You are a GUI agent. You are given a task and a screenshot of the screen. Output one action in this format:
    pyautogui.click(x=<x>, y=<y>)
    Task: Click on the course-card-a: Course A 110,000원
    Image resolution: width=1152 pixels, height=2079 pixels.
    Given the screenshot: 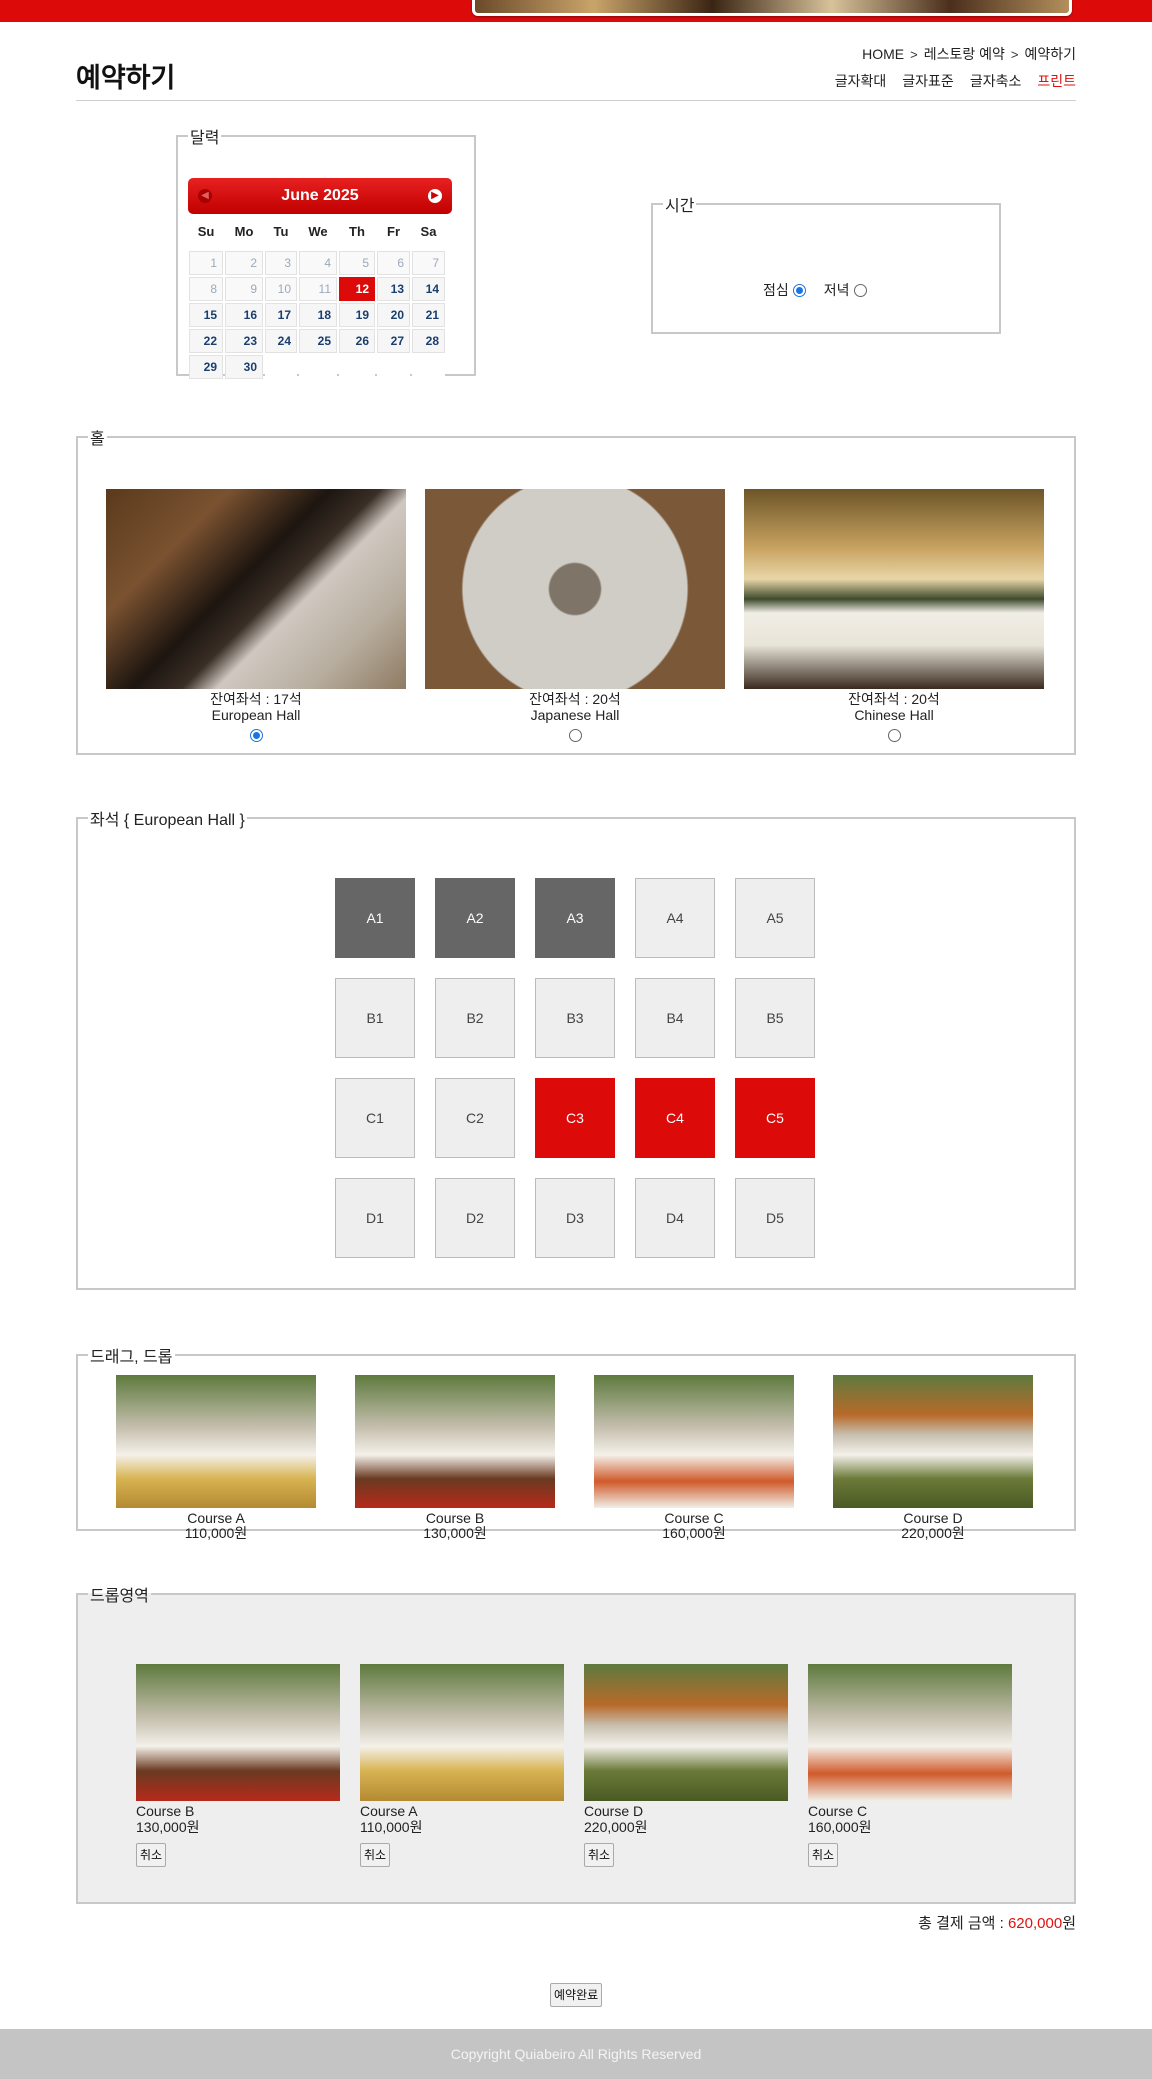 What is the action you would take?
    pyautogui.click(x=216, y=1458)
    